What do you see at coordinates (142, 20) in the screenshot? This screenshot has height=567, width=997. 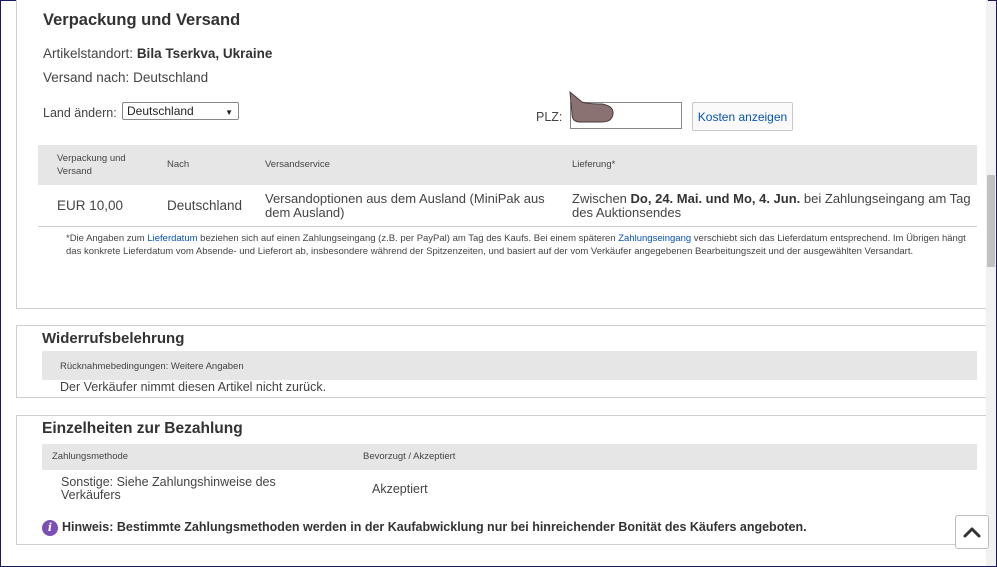 I see `shipping-title: Verpackung und Versand` at bounding box center [142, 20].